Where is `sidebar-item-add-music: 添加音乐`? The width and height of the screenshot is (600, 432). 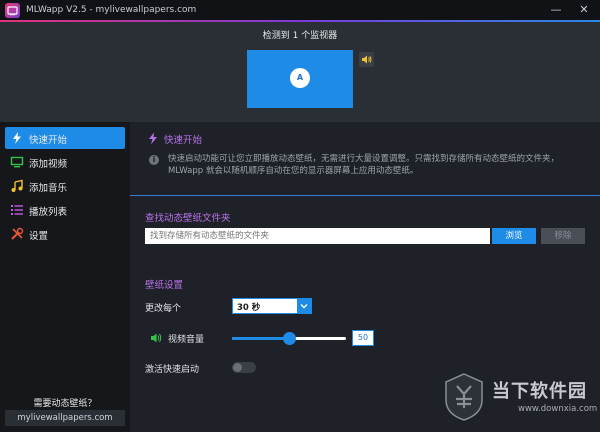 sidebar-item-add-music: 添加音乐 is located at coordinates (65, 186).